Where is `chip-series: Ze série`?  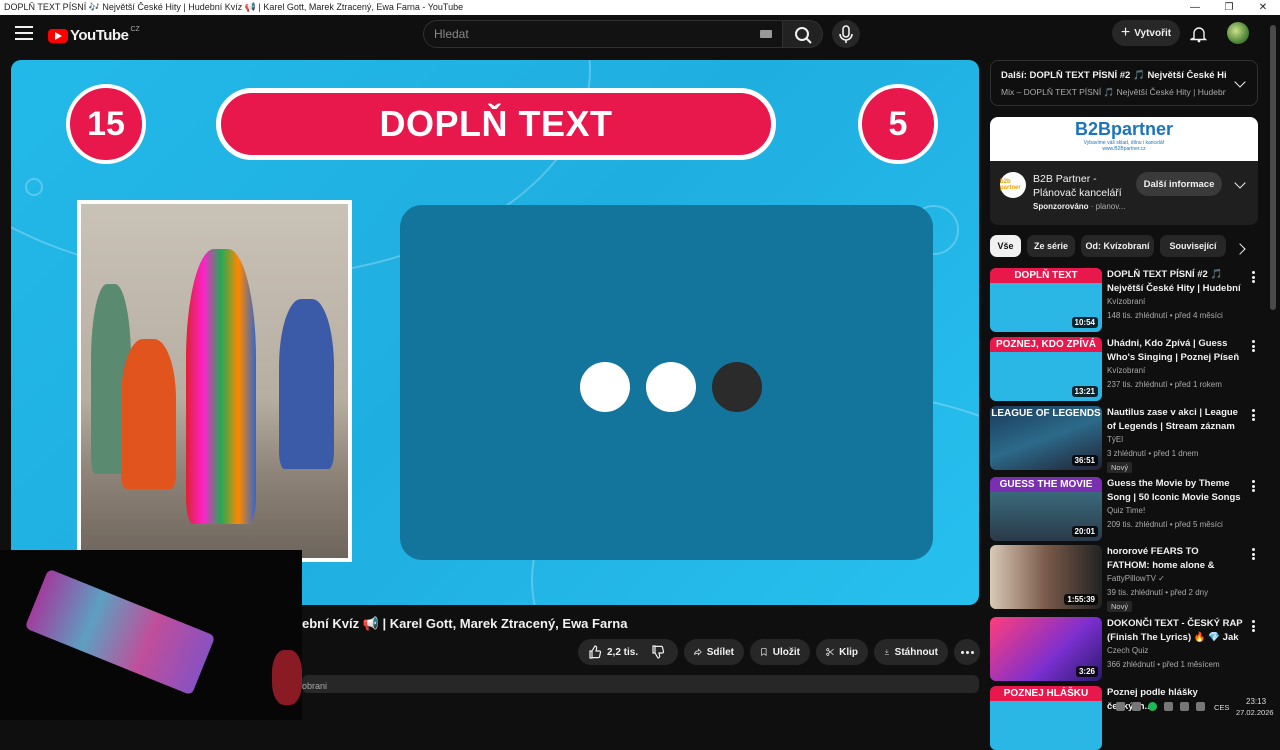 chip-series: Ze série is located at coordinates (1051, 246).